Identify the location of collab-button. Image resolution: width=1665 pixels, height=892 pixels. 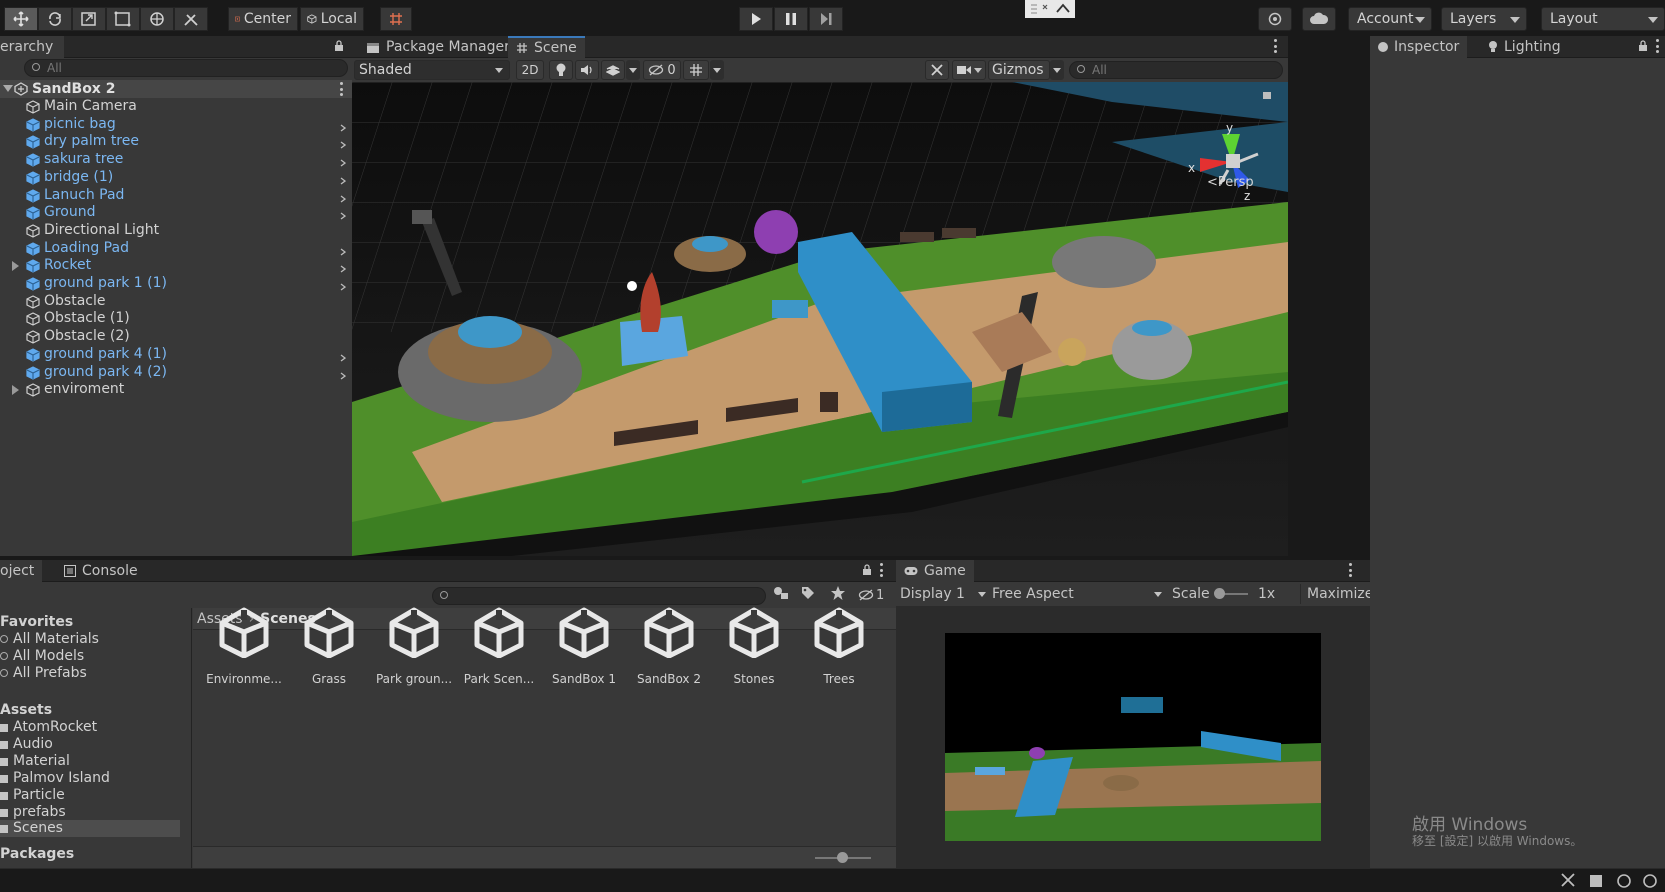
(1275, 19).